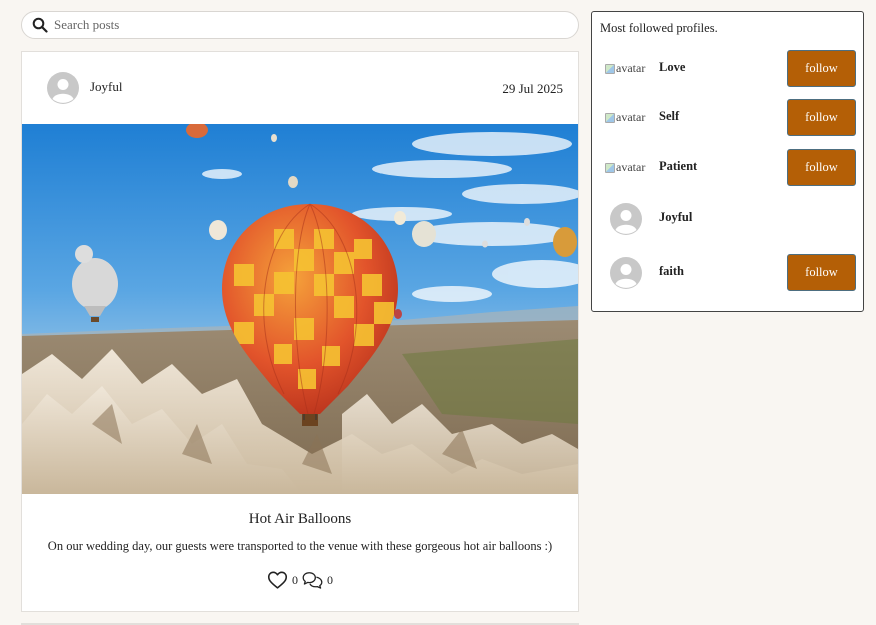 This screenshot has width=876, height=625. I want to click on profile-name: Joyful, so click(675, 217).